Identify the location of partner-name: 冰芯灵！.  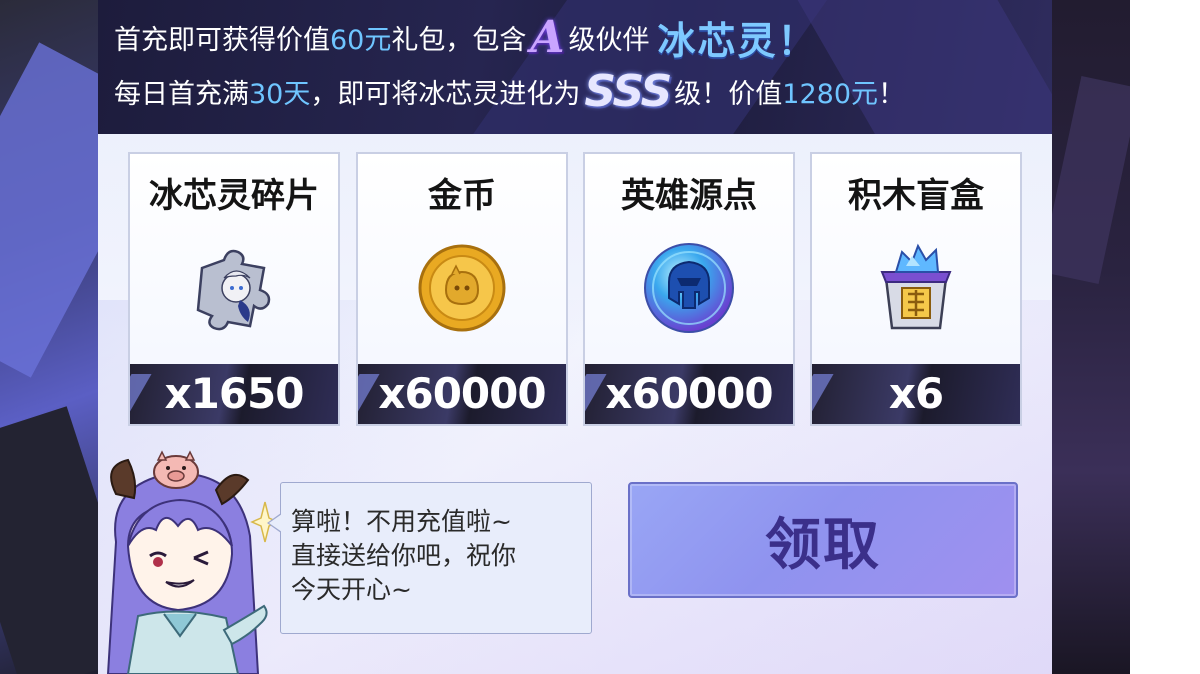
(737, 40).